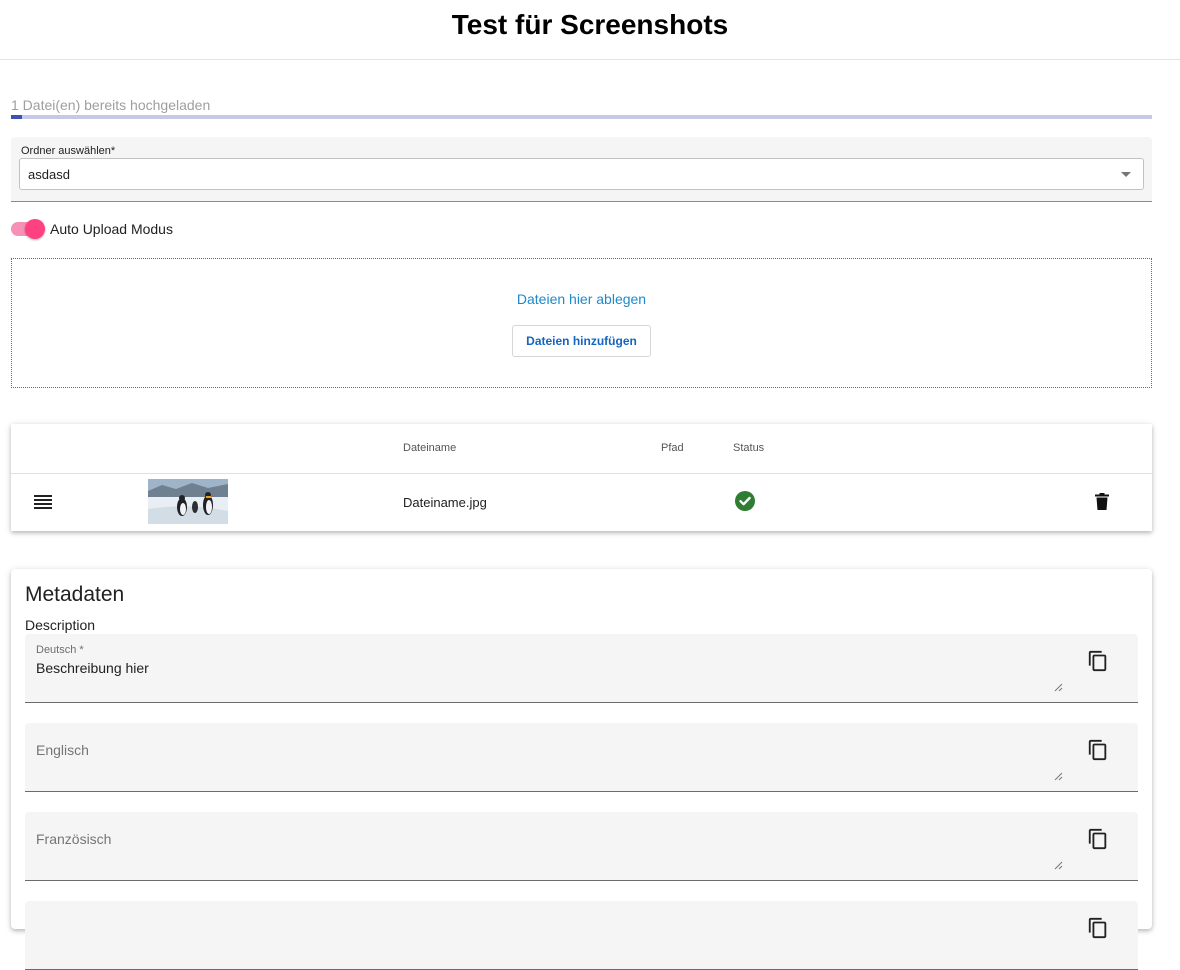 This screenshot has width=1180, height=970. What do you see at coordinates (581, 299) in the screenshot?
I see `dropzone-text: Dateien hier ablegen` at bounding box center [581, 299].